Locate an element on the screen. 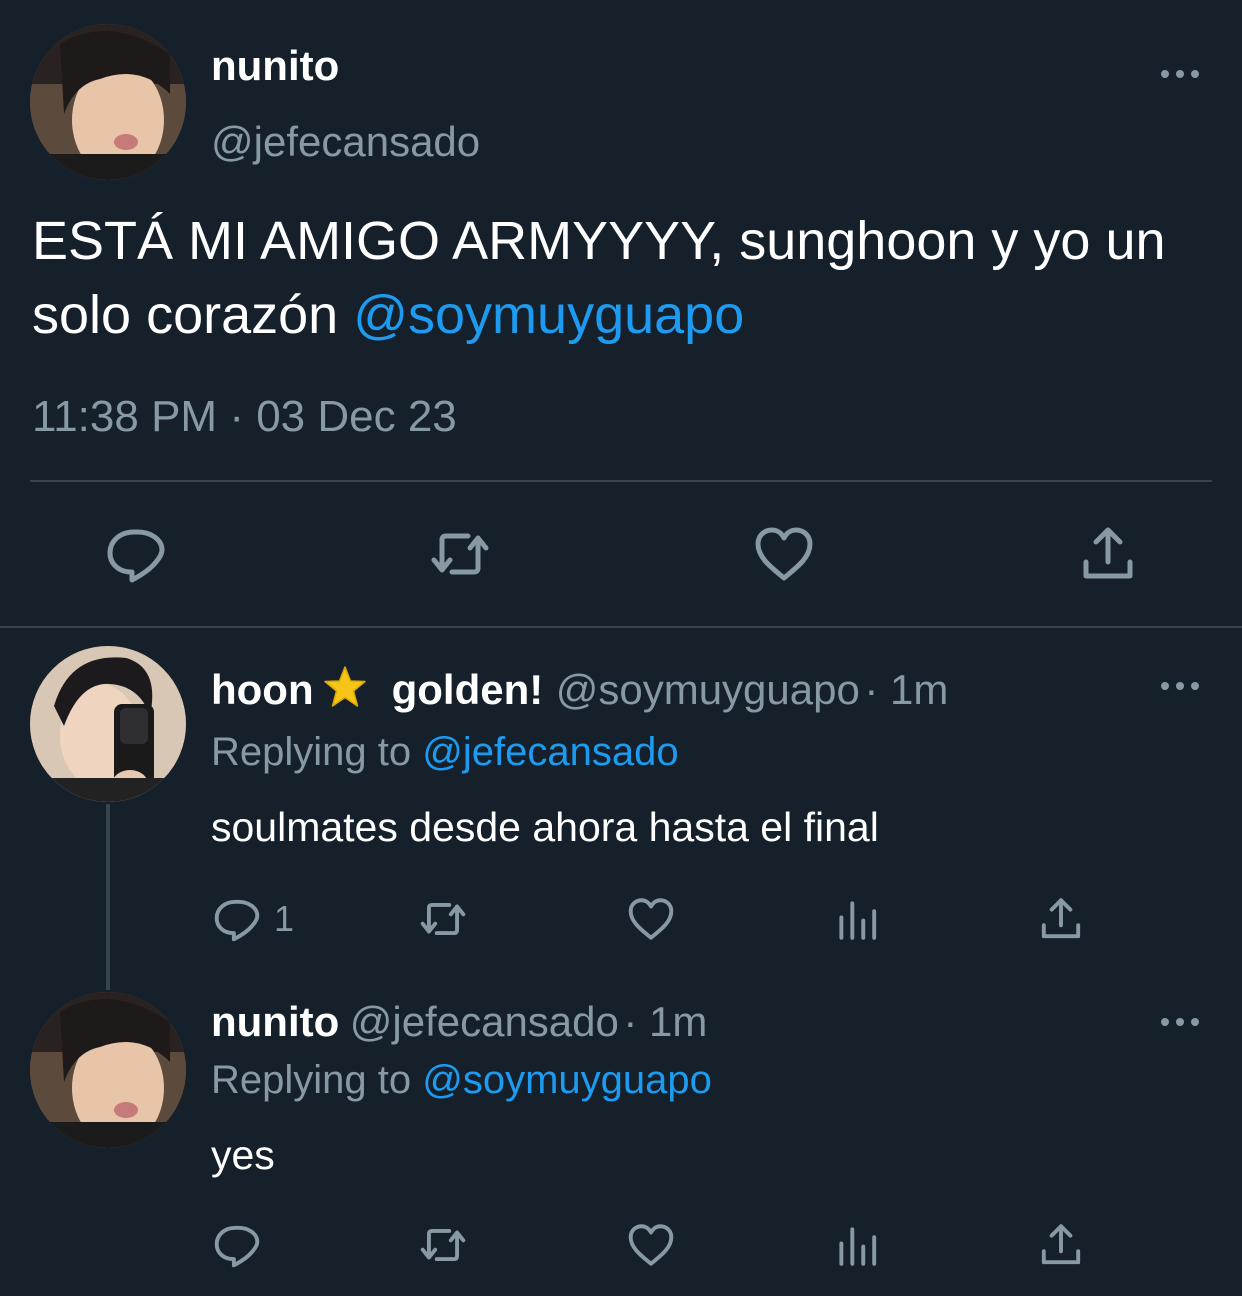 Image resolution: width=1242 pixels, height=1296 pixels. author-handle: @soymuyguapo is located at coordinates (708, 689).